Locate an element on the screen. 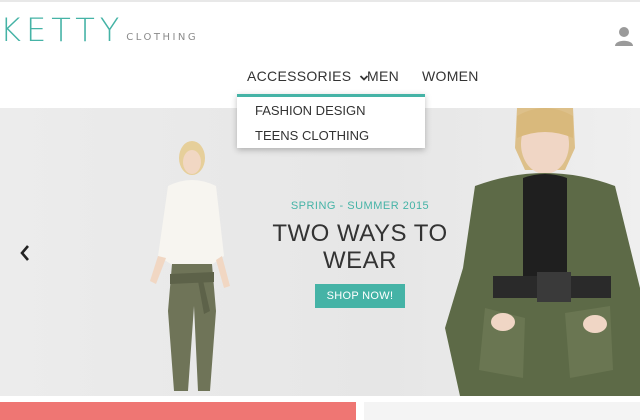 This screenshot has height=420, width=640. promo-title: TWO WAYS TO WEAR is located at coordinates (360, 247).